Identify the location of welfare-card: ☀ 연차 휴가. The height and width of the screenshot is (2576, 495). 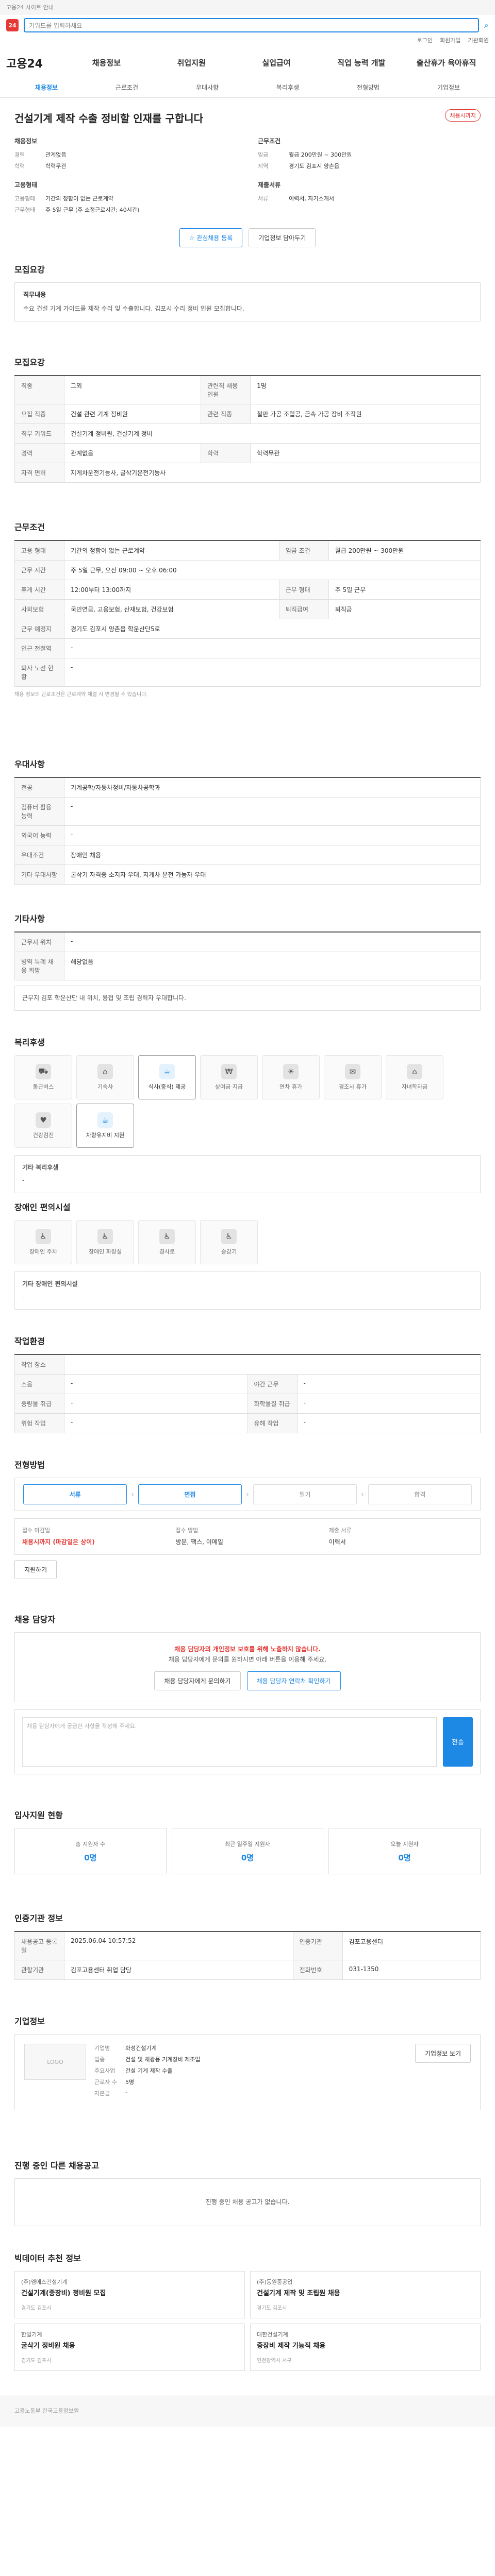
(291, 1077).